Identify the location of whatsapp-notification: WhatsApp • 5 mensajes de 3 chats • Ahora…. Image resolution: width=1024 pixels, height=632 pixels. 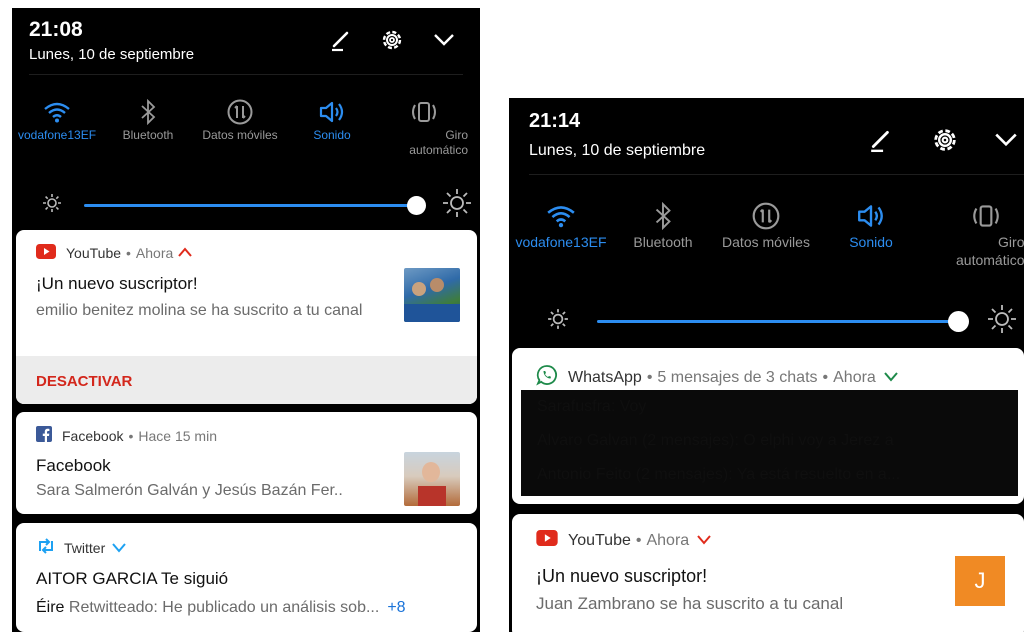
(768, 426).